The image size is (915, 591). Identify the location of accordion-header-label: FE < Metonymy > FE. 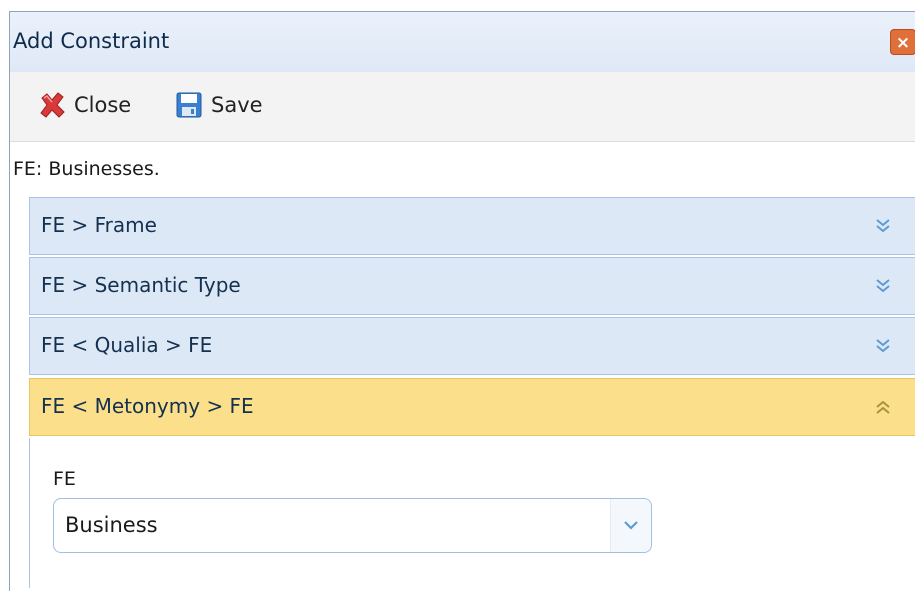
(147, 406).